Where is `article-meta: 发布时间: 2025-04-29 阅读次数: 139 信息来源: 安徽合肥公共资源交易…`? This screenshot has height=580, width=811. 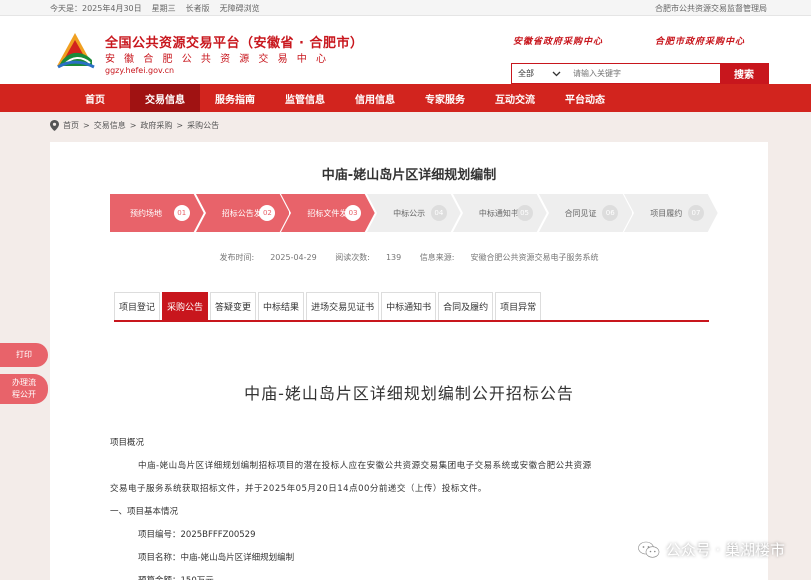 article-meta: 发布时间: 2025-04-29 阅读次数: 139 信息来源: 安徽合肥公共资源交易… is located at coordinates (409, 257).